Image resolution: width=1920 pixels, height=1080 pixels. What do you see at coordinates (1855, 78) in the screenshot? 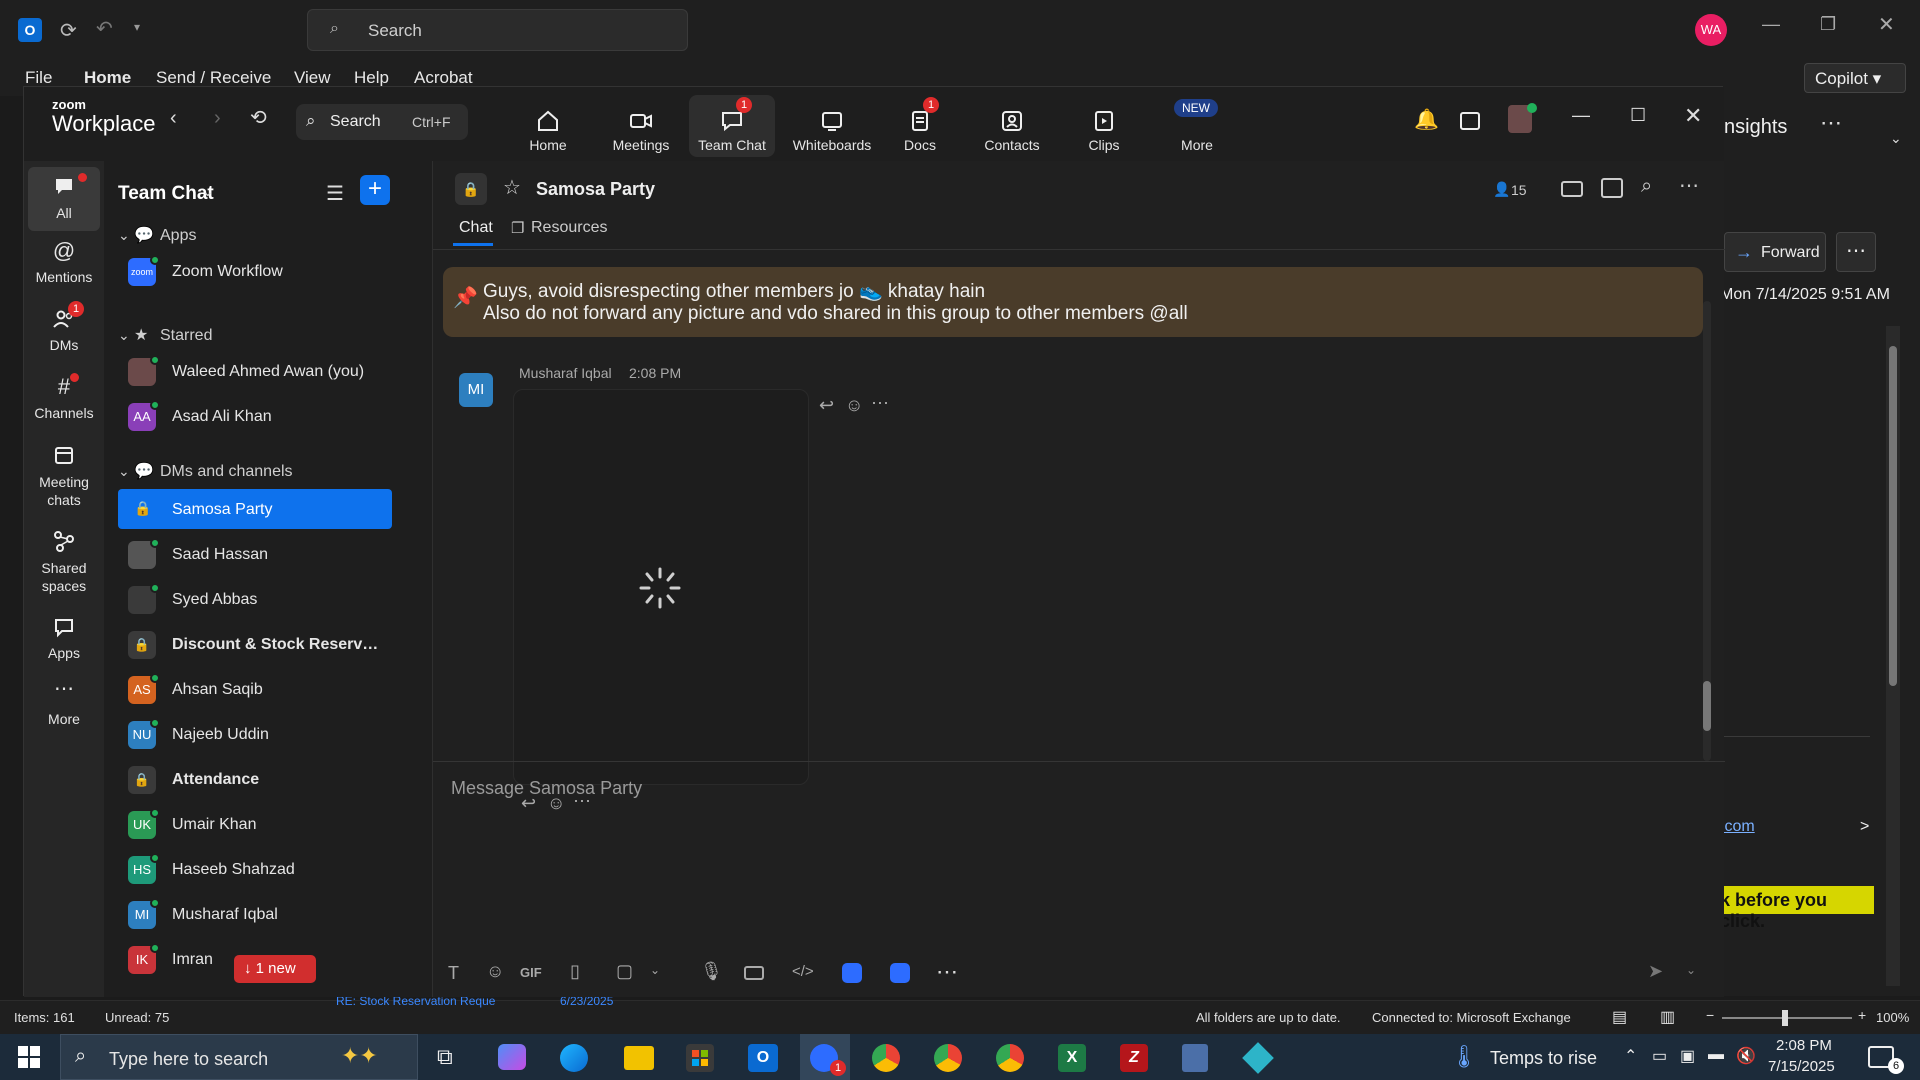
I see `copilot-button: Copilot ▾` at bounding box center [1855, 78].